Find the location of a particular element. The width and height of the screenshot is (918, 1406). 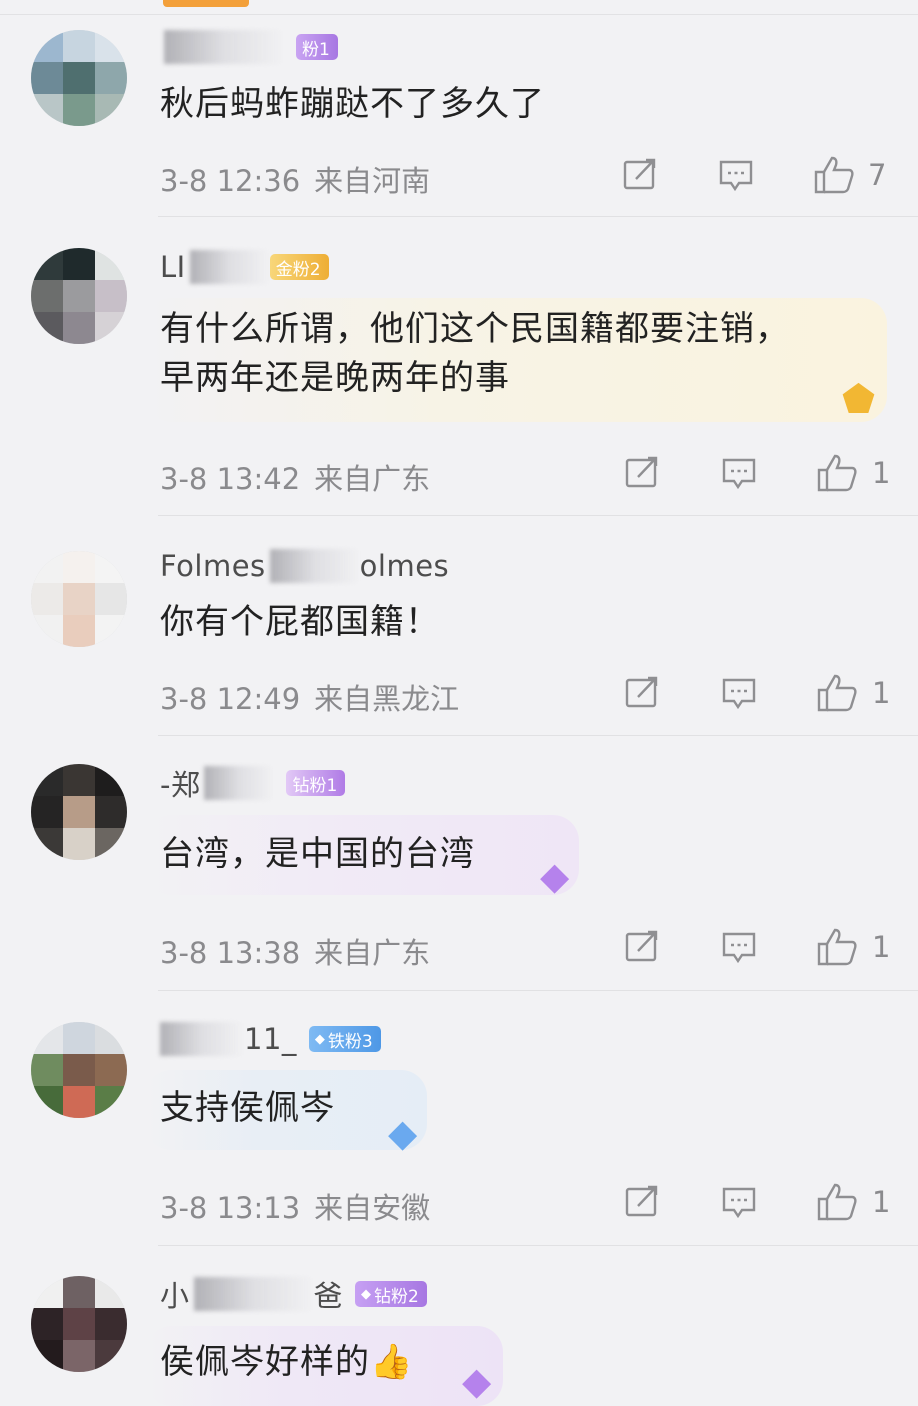

comment-text: 支持侯佩岑 is located at coordinates (247, 1108).